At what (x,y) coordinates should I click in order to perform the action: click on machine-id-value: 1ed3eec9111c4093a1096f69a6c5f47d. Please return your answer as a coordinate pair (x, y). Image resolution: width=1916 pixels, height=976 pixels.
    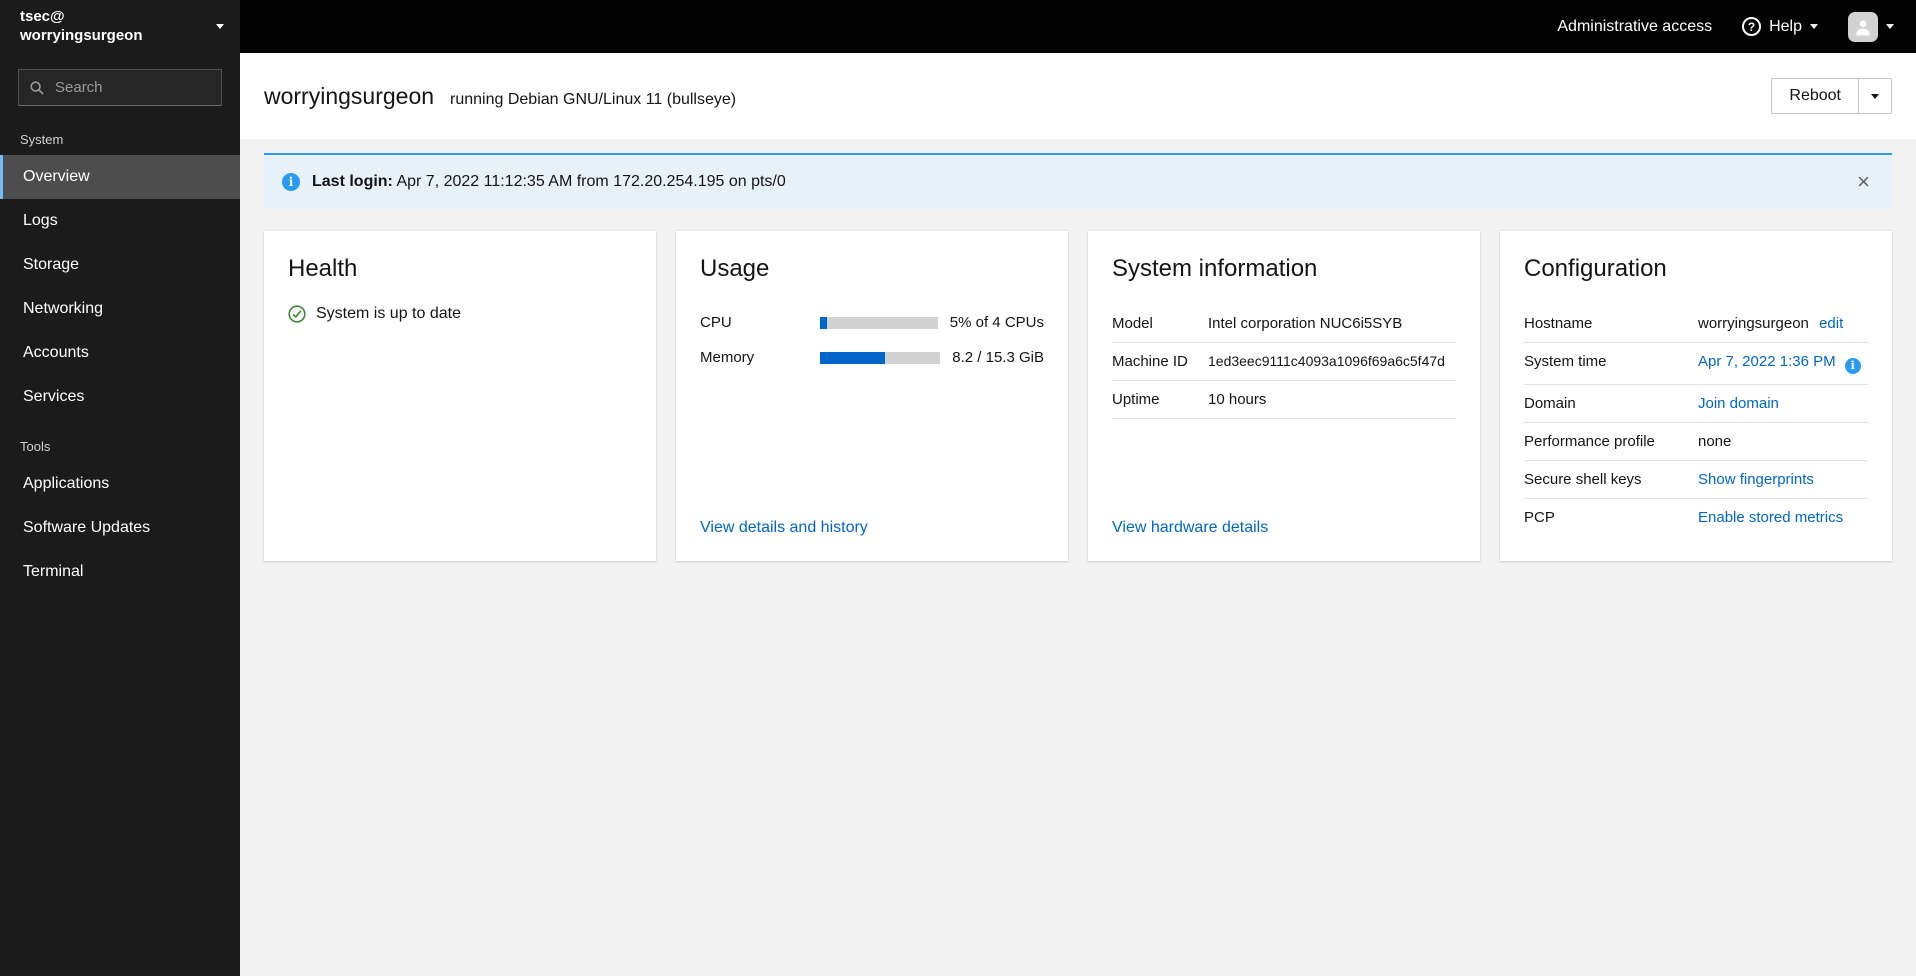
    Looking at the image, I should click on (1326, 361).